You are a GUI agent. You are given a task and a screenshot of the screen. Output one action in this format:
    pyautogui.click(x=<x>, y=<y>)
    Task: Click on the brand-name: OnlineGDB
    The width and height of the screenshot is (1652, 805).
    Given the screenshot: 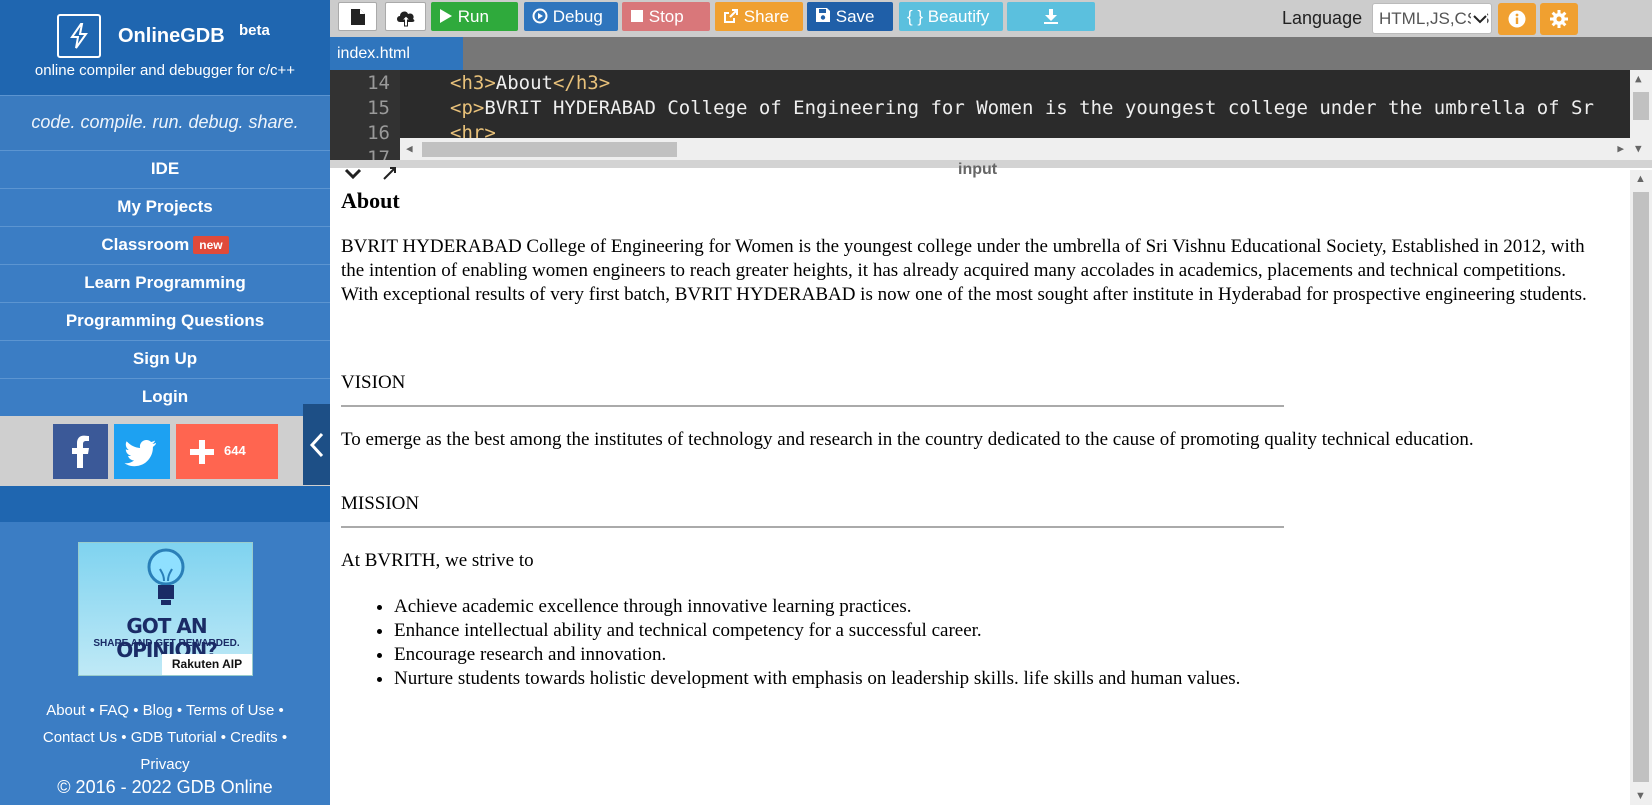 What is the action you would take?
    pyautogui.click(x=171, y=36)
    